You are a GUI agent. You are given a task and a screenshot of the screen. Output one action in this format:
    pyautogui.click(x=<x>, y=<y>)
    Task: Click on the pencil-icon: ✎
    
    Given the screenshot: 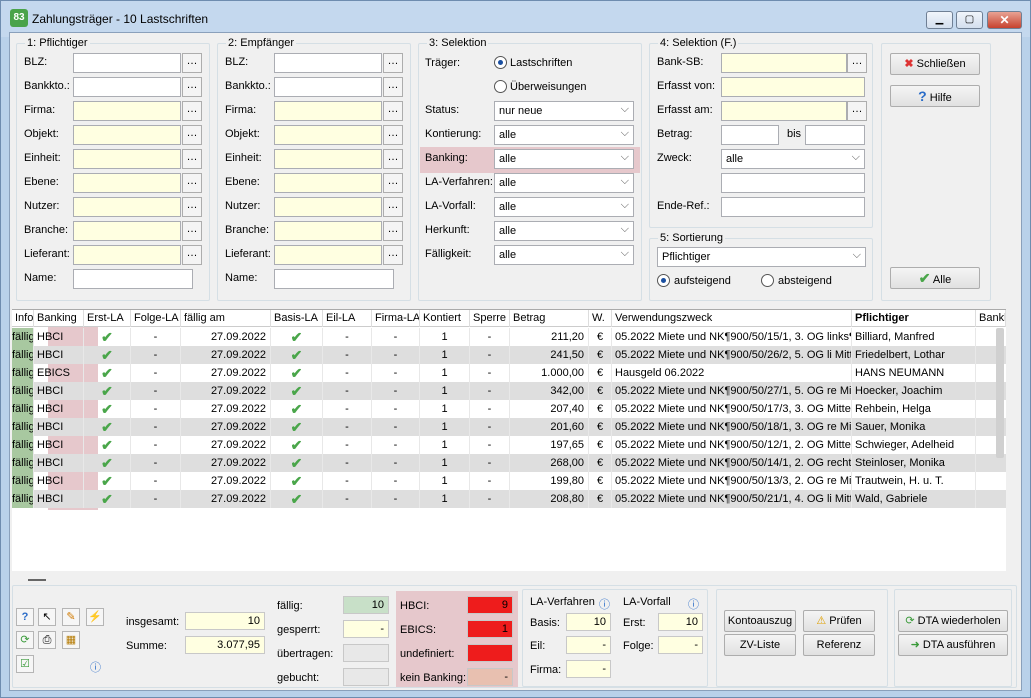 What is the action you would take?
    pyautogui.click(x=71, y=617)
    